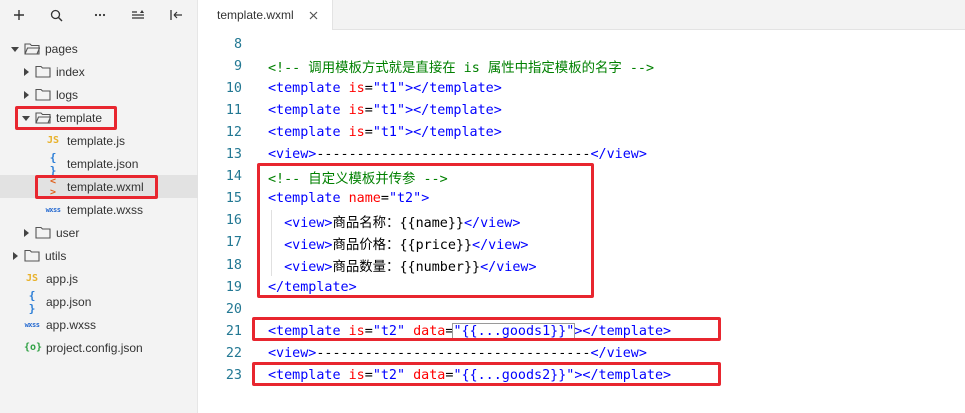 This screenshot has height=413, width=965. I want to click on tree-folder-template: template, so click(99, 117).